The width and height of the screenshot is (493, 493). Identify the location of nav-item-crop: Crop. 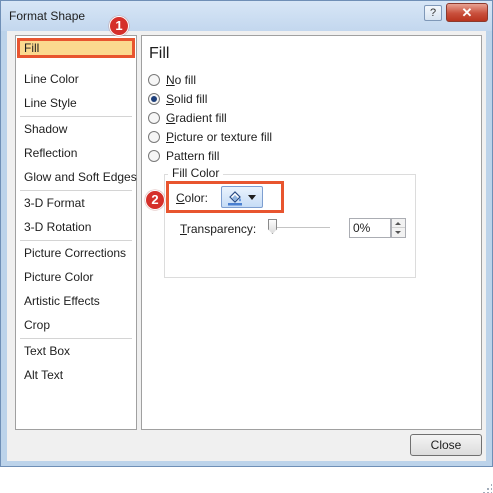
(76, 325).